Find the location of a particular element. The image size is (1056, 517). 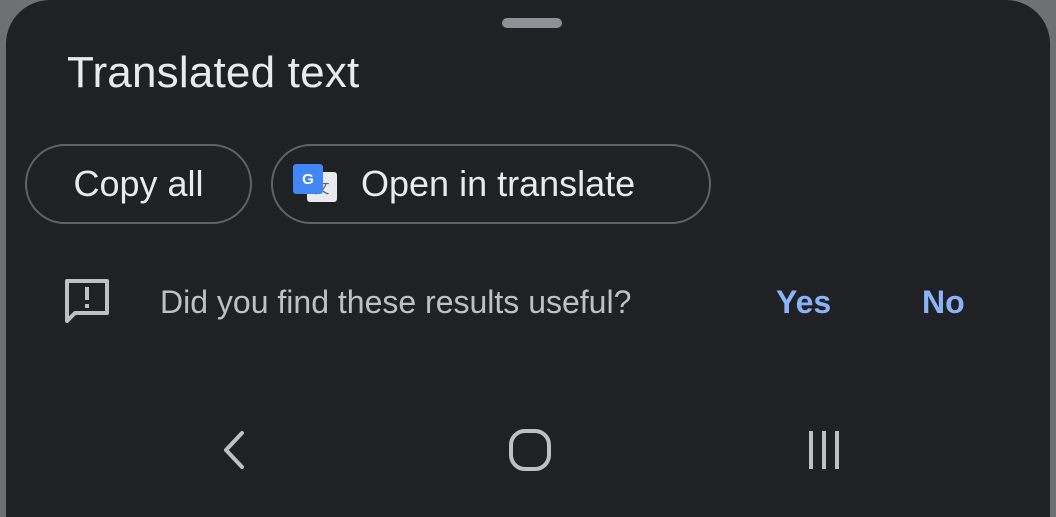

open-in-translate-label: Open in translate is located at coordinates (498, 183).